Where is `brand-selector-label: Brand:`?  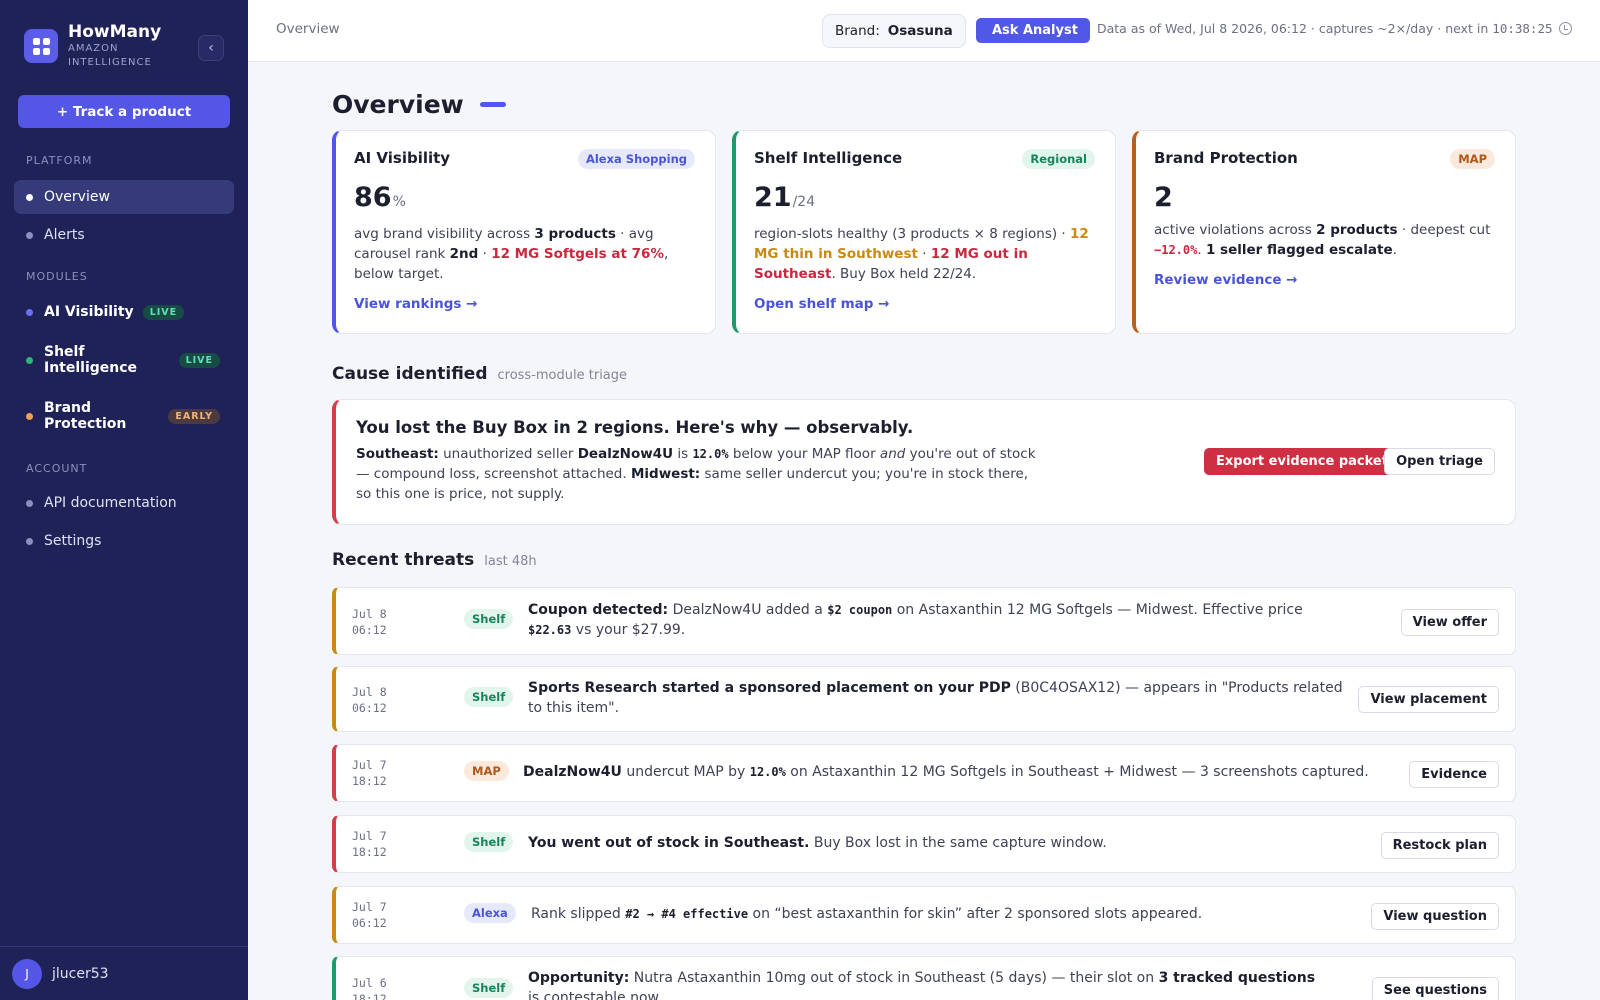
brand-selector-label: Brand: is located at coordinates (857, 31).